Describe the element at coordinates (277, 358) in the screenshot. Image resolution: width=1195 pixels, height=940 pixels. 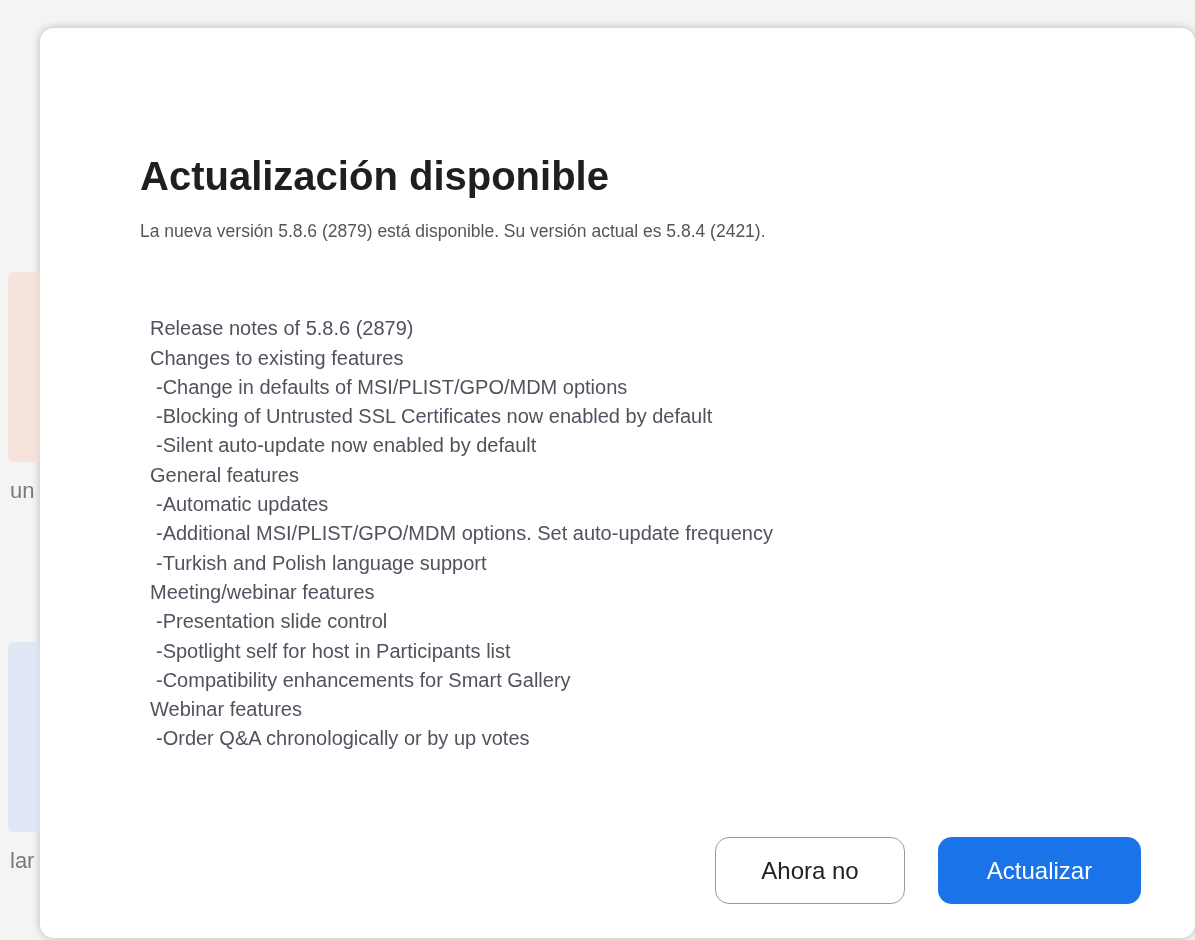
I see `release-notes-heading: Changes to existing features` at that location.